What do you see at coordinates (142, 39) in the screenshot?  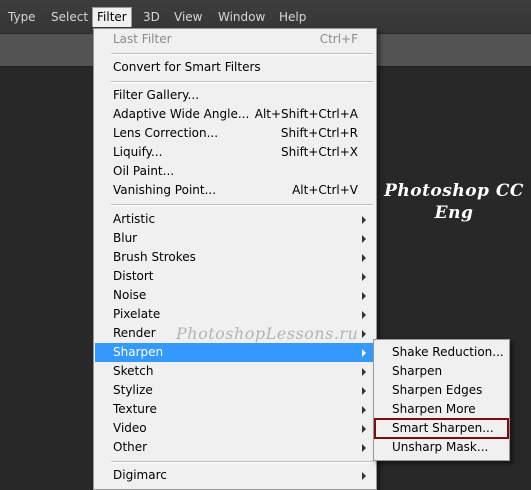 I see `menu-item-label: Last Filter` at bounding box center [142, 39].